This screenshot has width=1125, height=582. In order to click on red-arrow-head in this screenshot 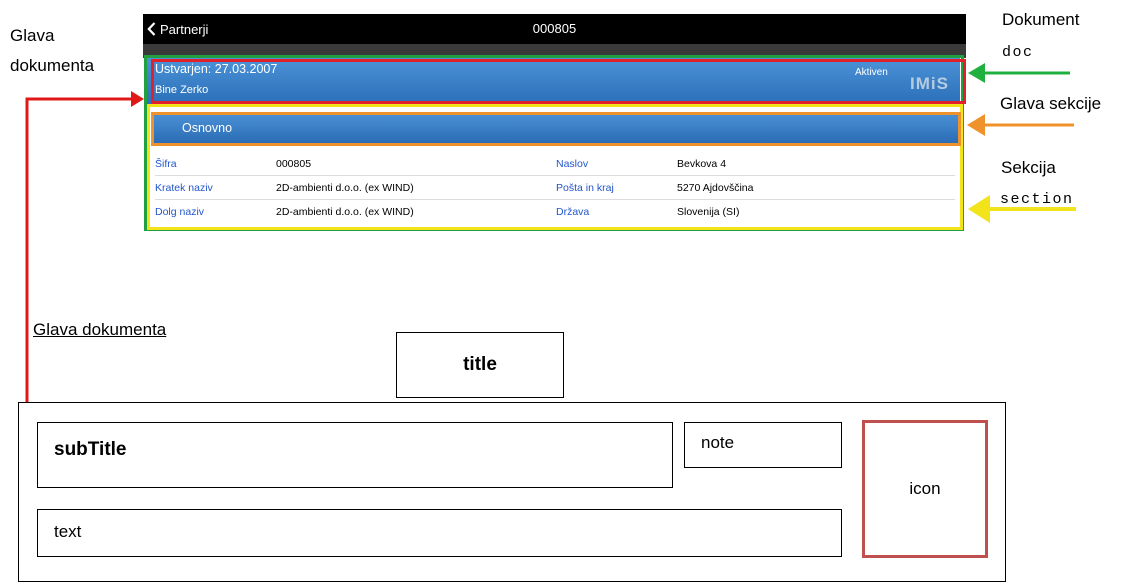, I will do `click(137, 99)`.